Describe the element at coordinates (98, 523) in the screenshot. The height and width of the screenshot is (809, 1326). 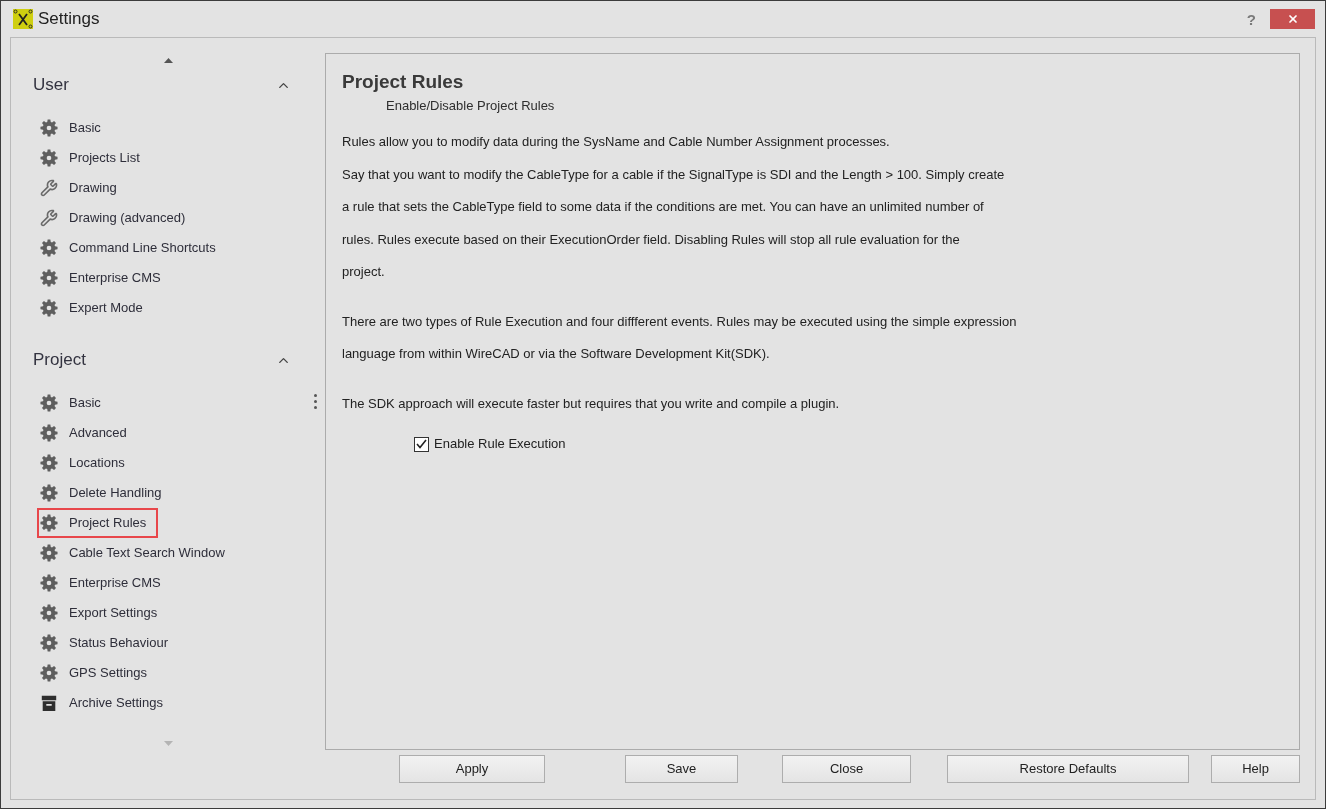
I see `sidebar-item: Project Rules` at that location.